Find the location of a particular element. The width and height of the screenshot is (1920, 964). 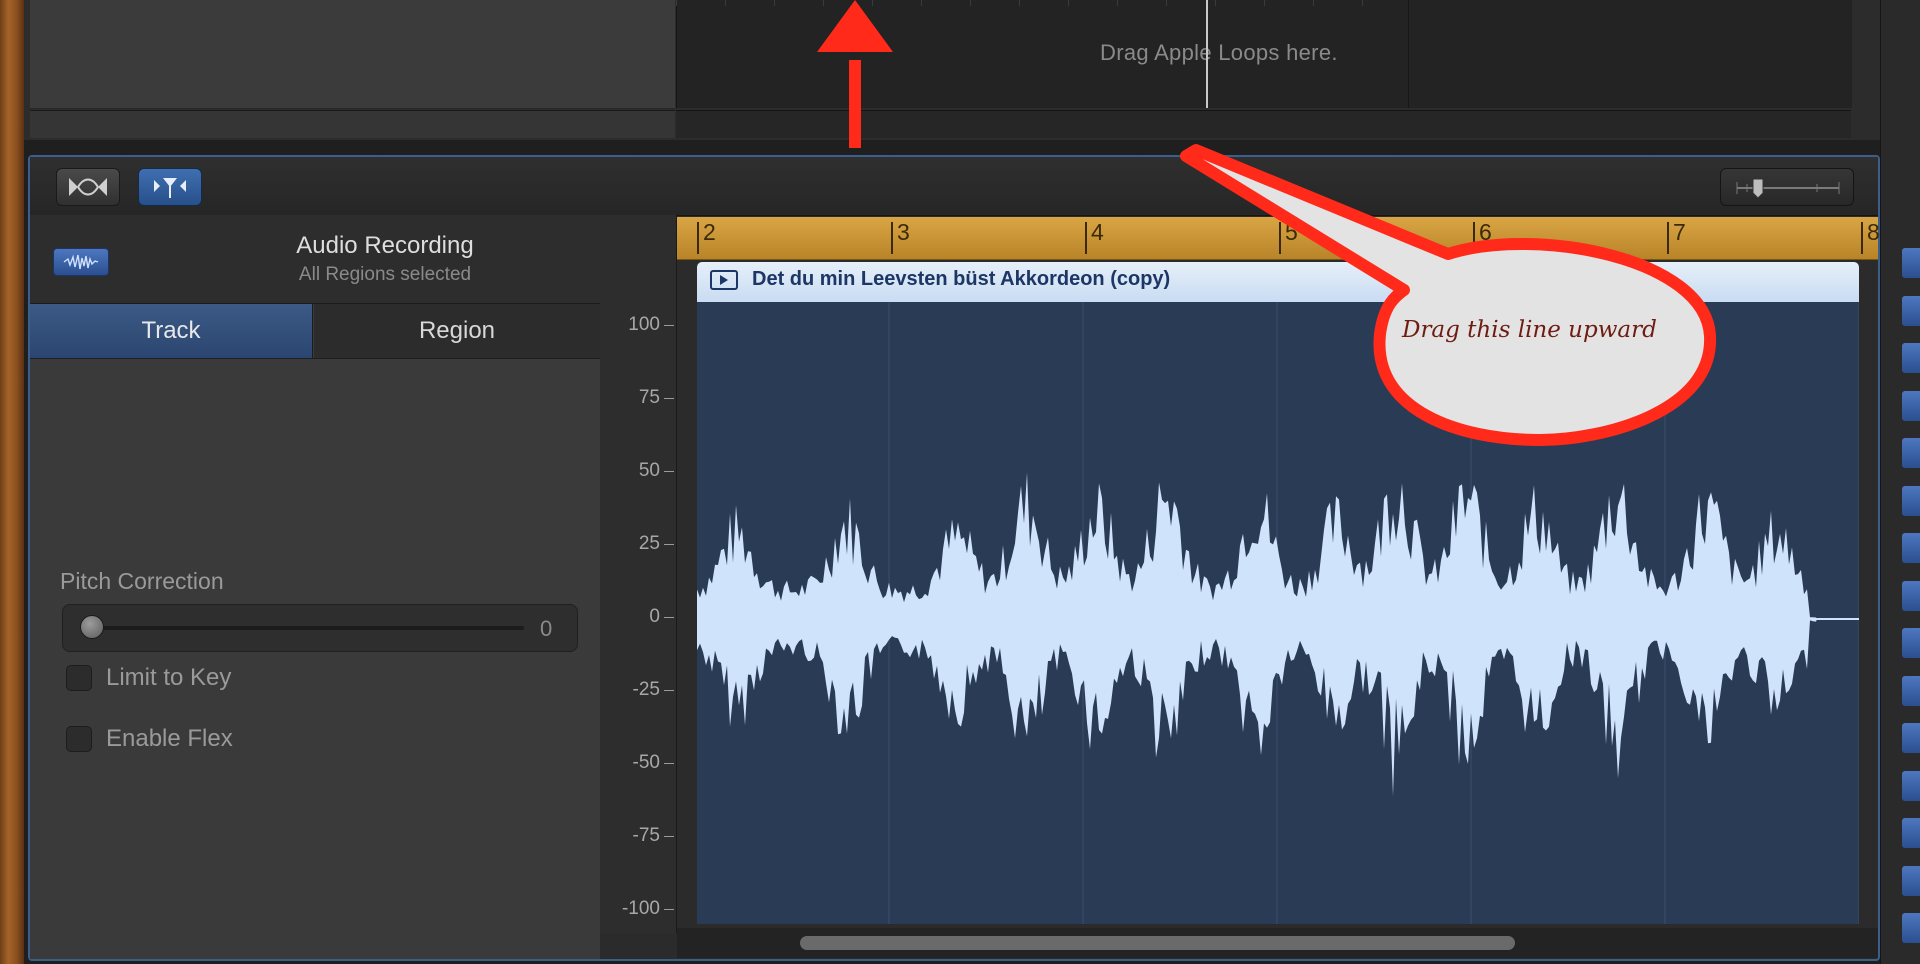

arrow-up-shaft is located at coordinates (855, 104).